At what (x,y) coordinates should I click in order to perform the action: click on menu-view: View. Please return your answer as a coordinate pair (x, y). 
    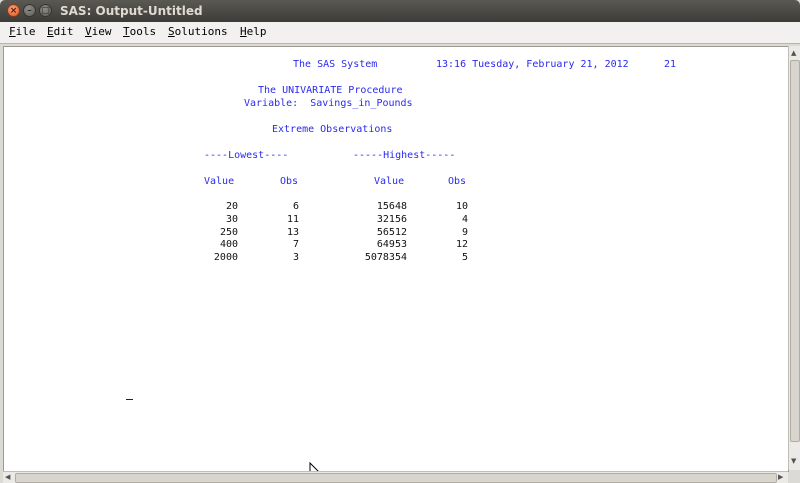
    Looking at the image, I should click on (98, 31).